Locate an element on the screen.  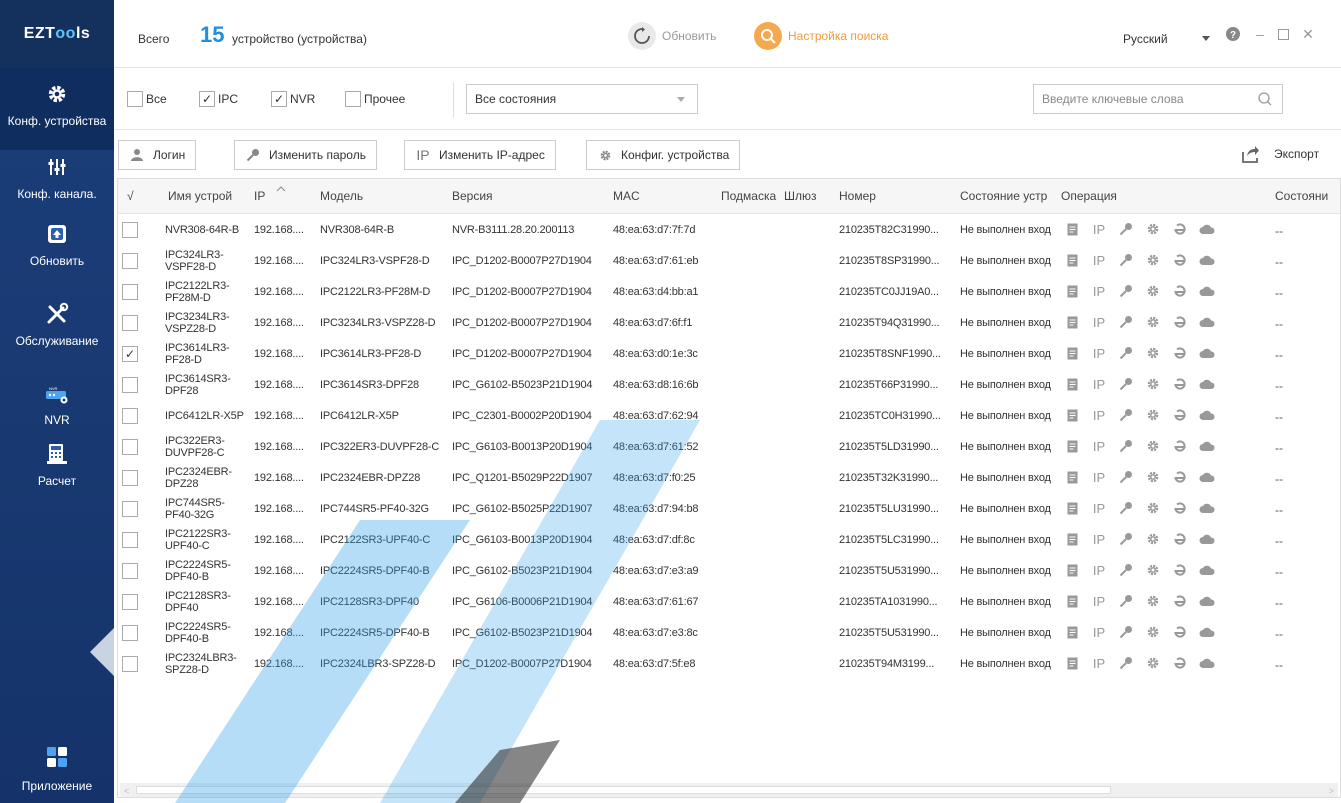
column-header-gateway: Шлюз is located at coordinates (800, 196).